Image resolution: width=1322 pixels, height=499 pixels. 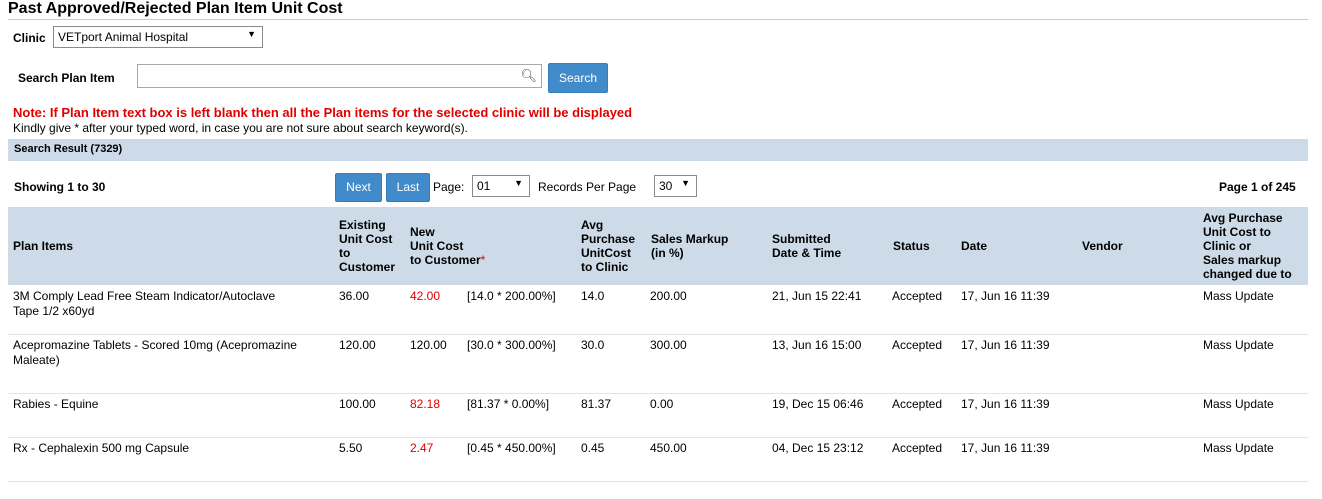 What do you see at coordinates (511, 345) in the screenshot?
I see `cost-formula: [30.0 * 300.00%]` at bounding box center [511, 345].